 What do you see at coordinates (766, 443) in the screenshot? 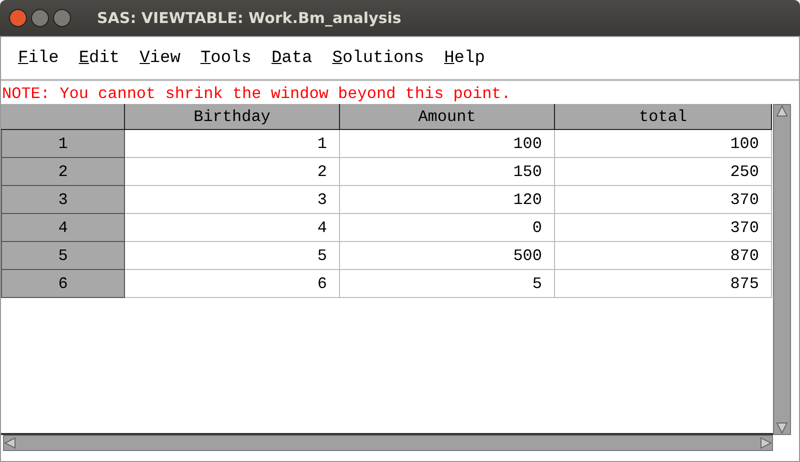
I see `scroll-right-icon` at bounding box center [766, 443].